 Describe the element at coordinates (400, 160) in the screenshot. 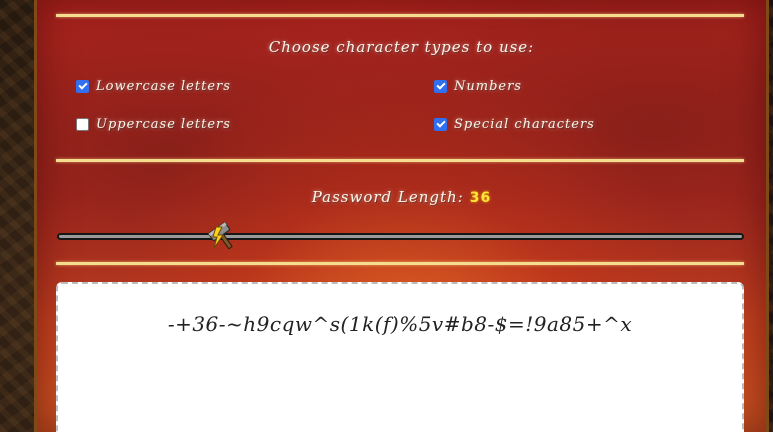

I see `divider-middle` at that location.